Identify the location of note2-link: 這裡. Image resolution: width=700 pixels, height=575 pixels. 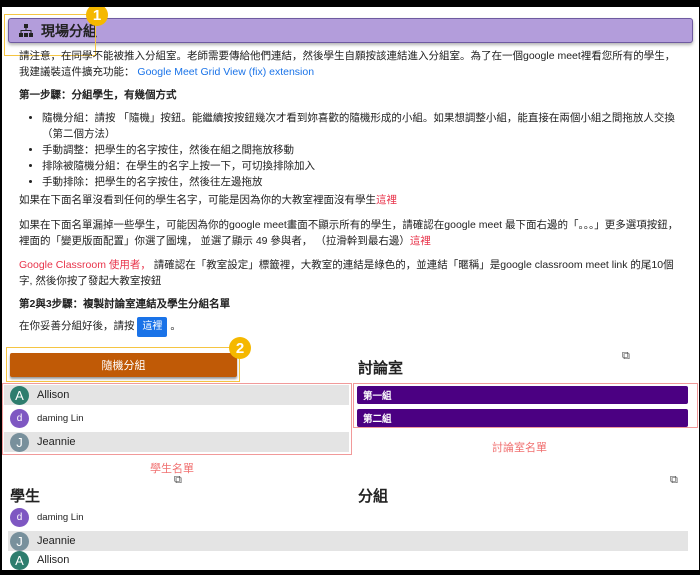
(420, 241).